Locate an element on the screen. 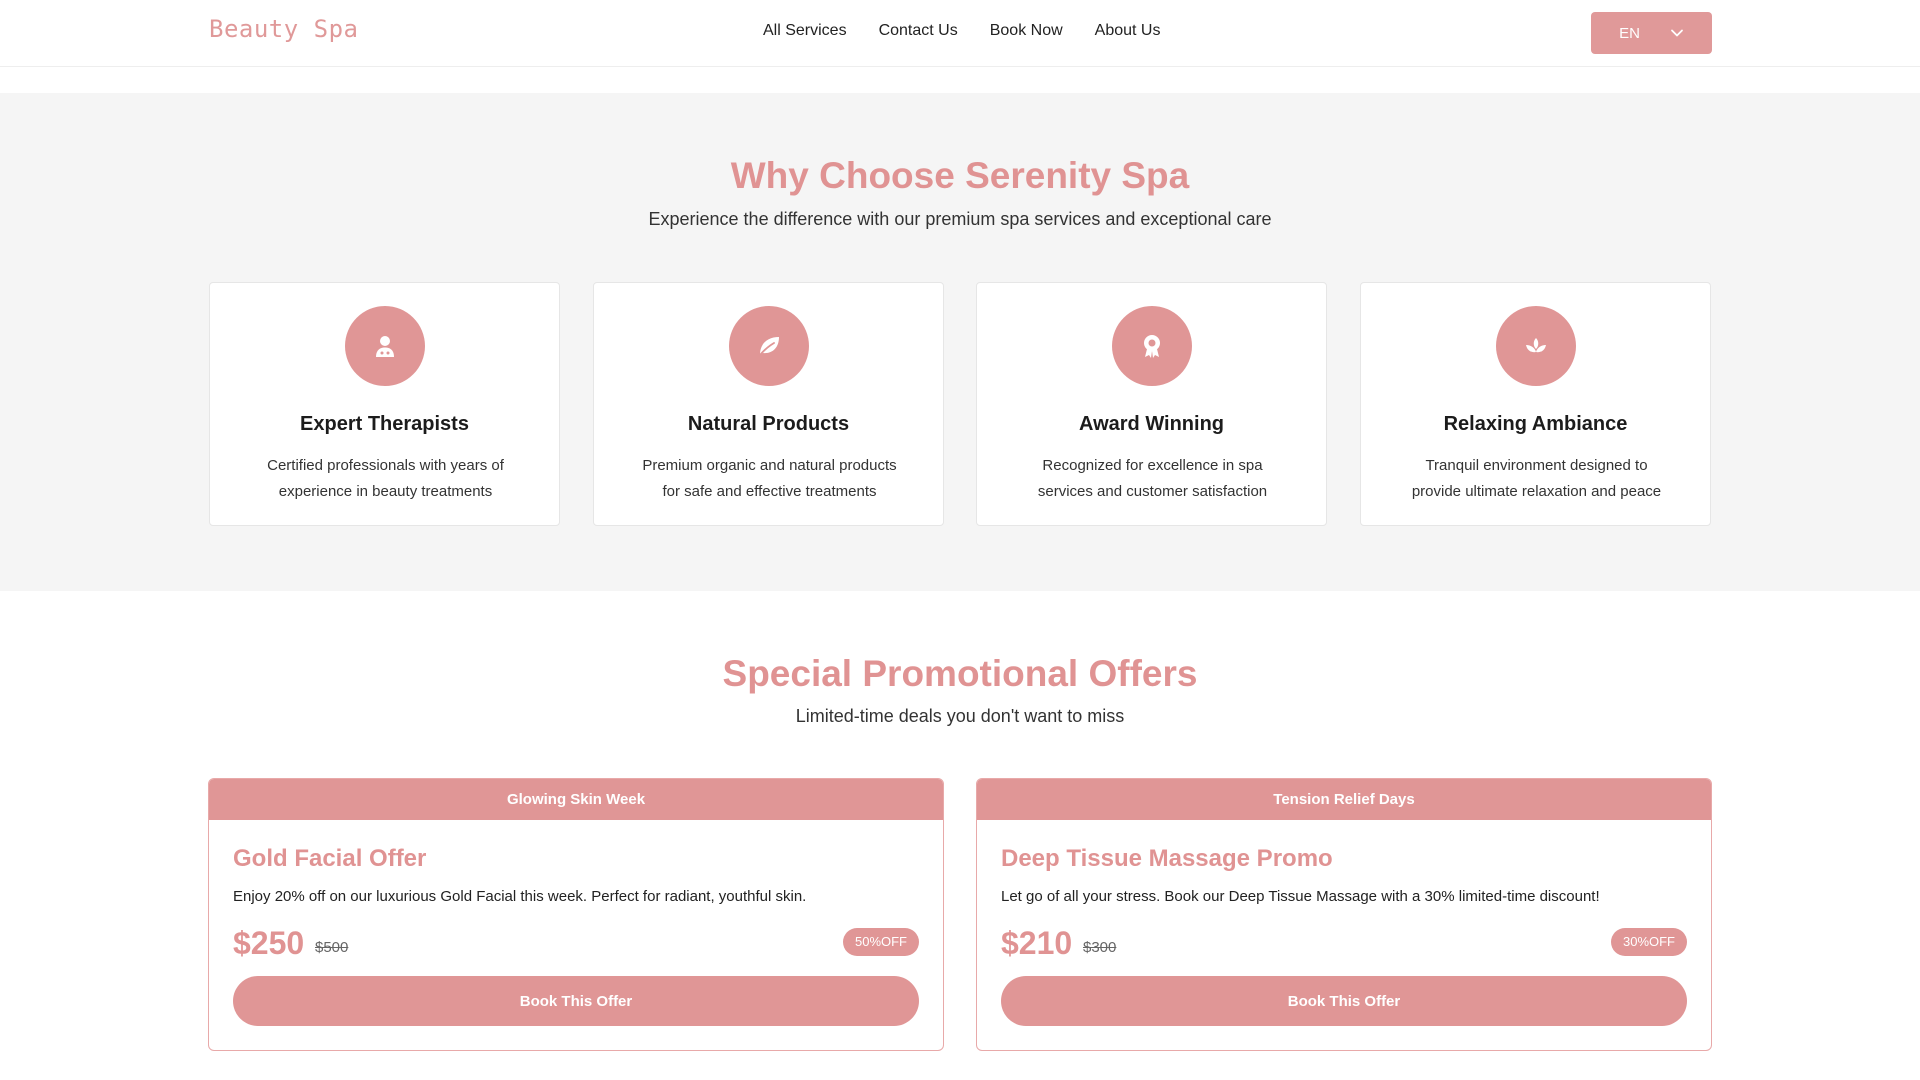 This screenshot has height=1080, width=1920. lotus-icon is located at coordinates (1535, 345).